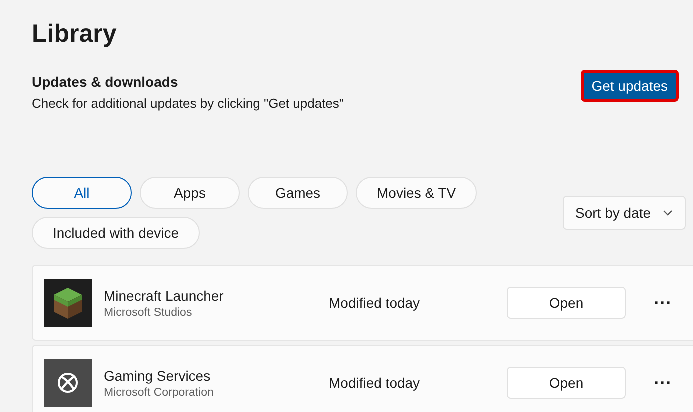 The height and width of the screenshot is (412, 693). Describe the element at coordinates (164, 296) in the screenshot. I see `app-name: Minecraft Launcher` at that location.